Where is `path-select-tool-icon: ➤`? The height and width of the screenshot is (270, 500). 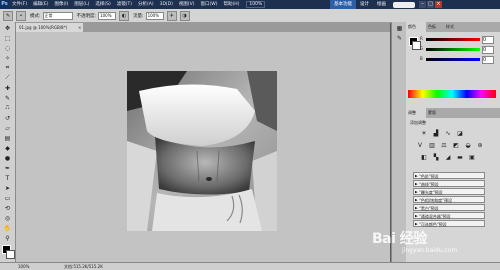
path-select-tool-icon: ➤ is located at coordinates (7, 188).